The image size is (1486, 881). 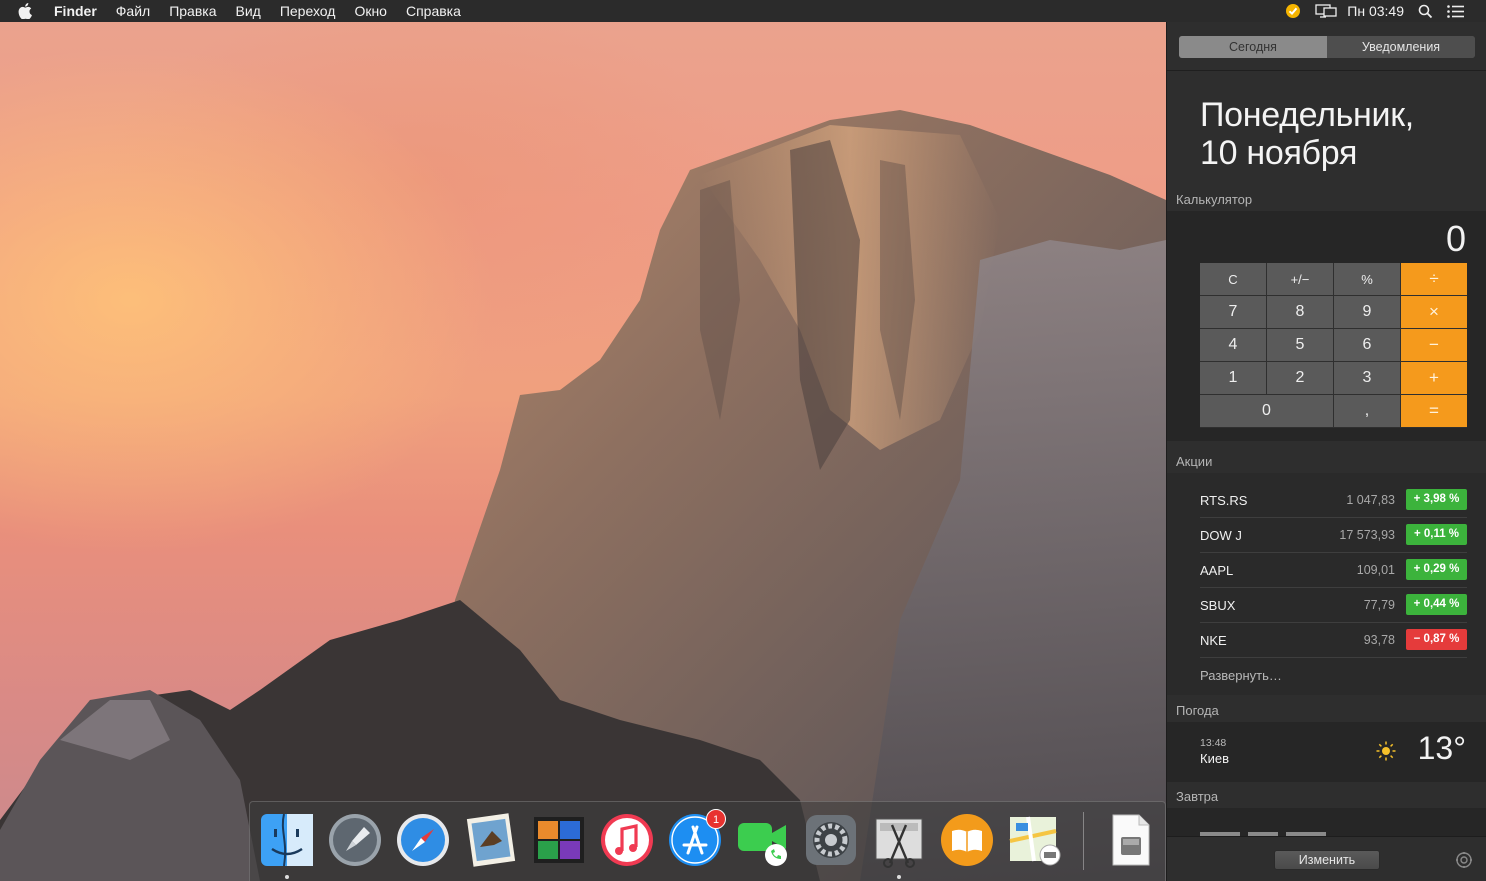 I want to click on today-date: Понедельник, 10 ноября, so click(x=1307, y=134).